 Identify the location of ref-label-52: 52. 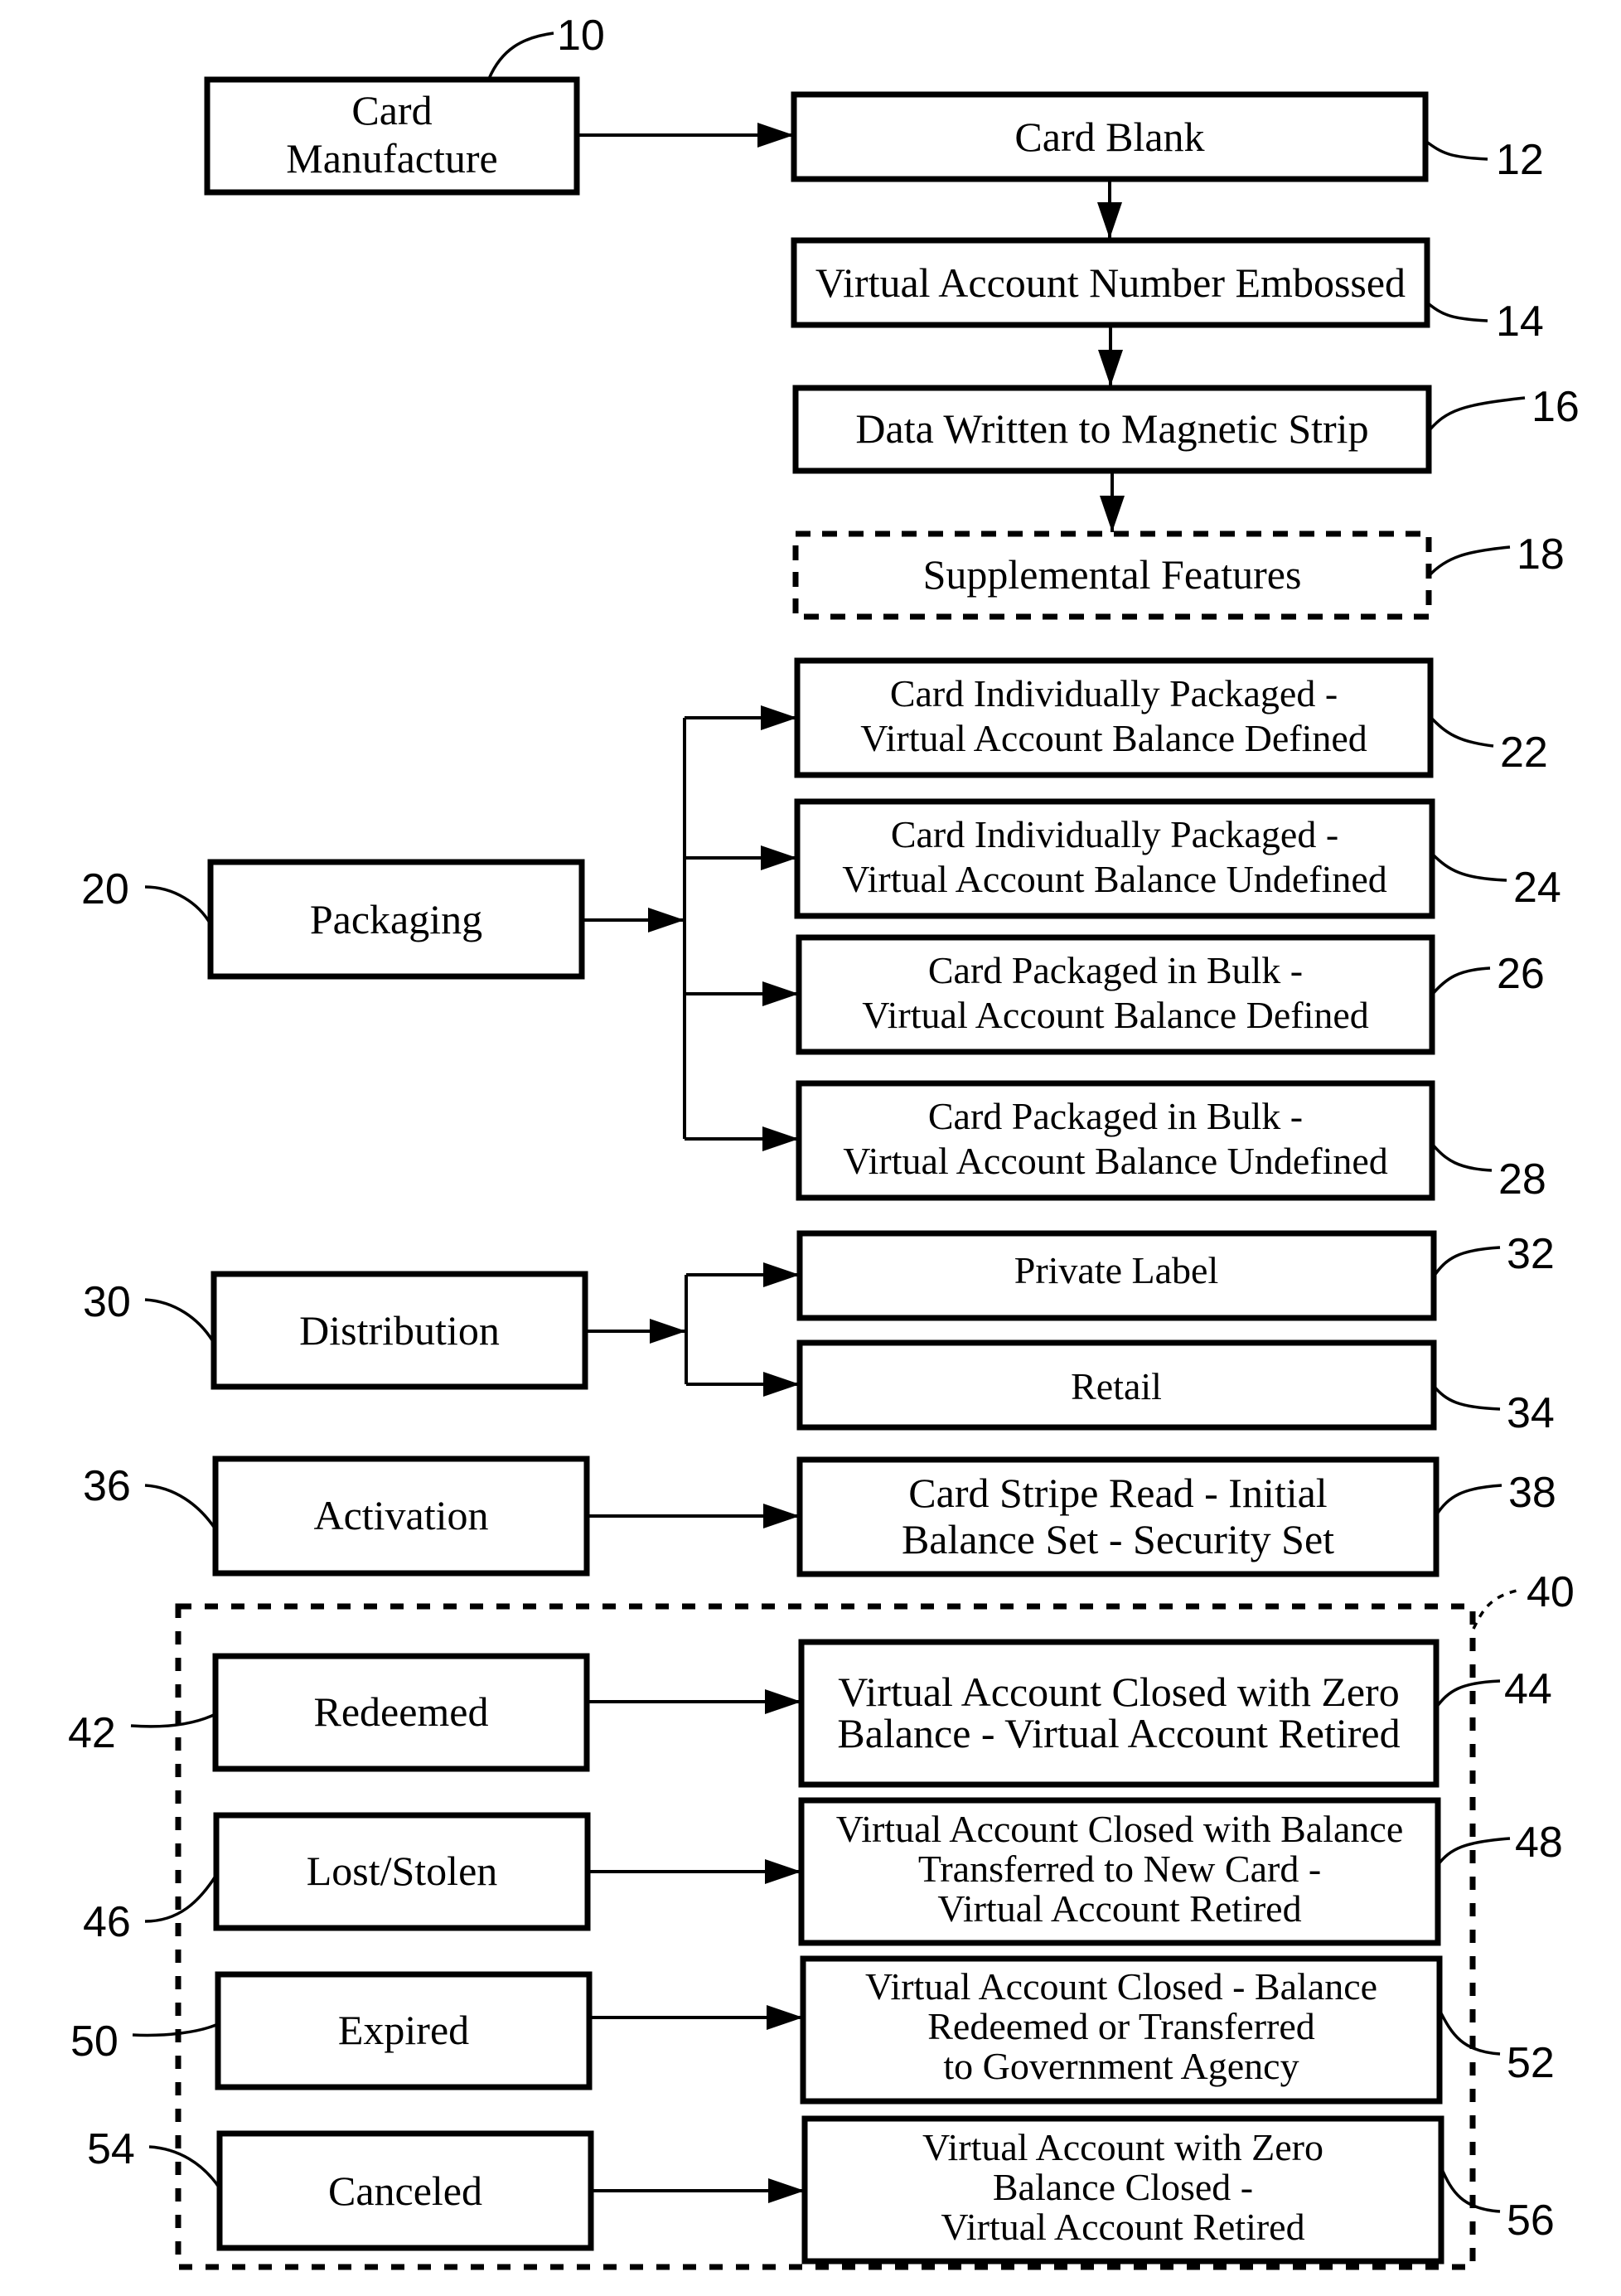
(1496, 2048).